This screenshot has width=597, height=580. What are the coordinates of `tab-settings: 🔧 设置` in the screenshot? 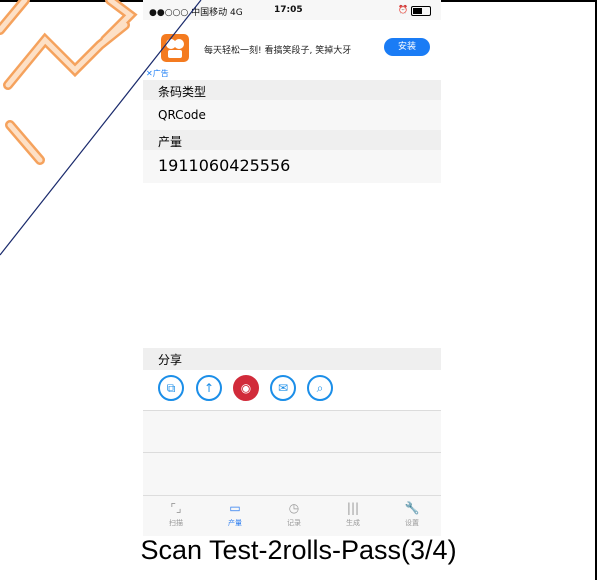 It's located at (411, 514).